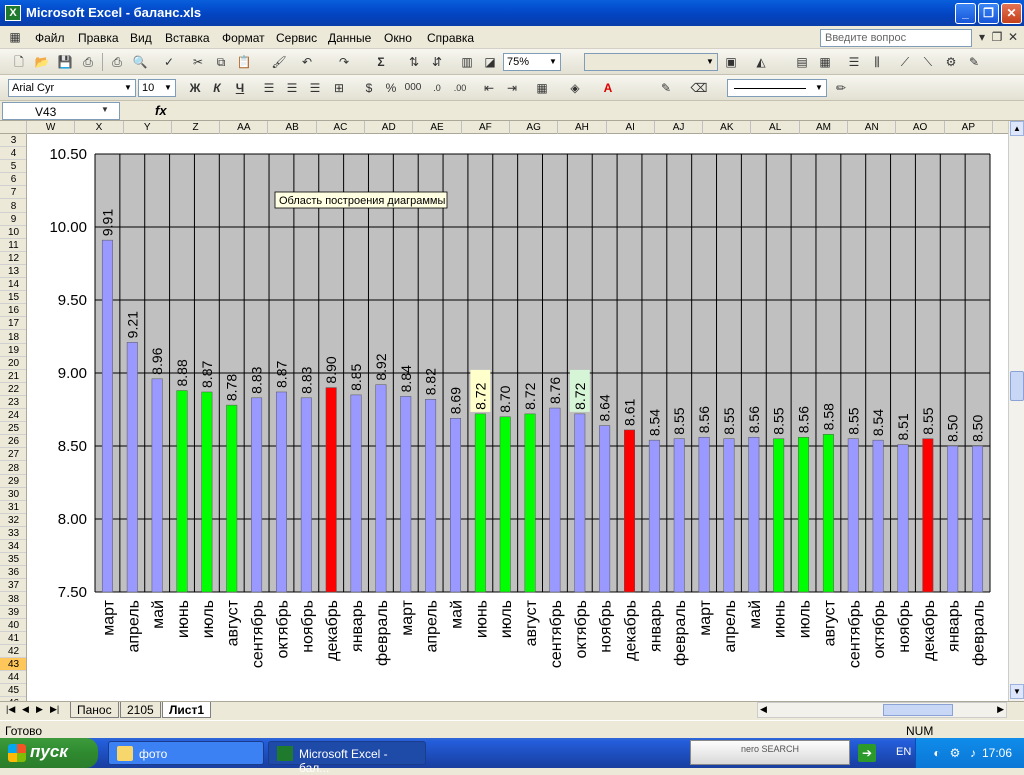 Image resolution: width=1024 pixels, height=775 pixels. Describe the element at coordinates (542, 88) in the screenshot. I see `borders-icon: ▦` at that location.